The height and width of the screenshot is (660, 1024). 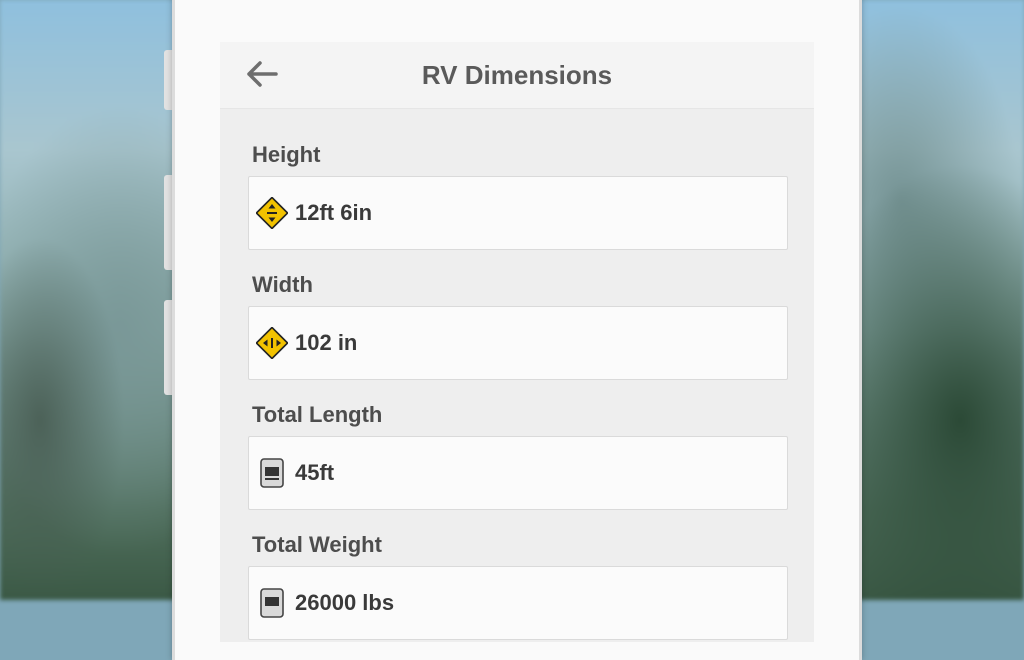 What do you see at coordinates (317, 414) in the screenshot?
I see `total-length-label: Total Length` at bounding box center [317, 414].